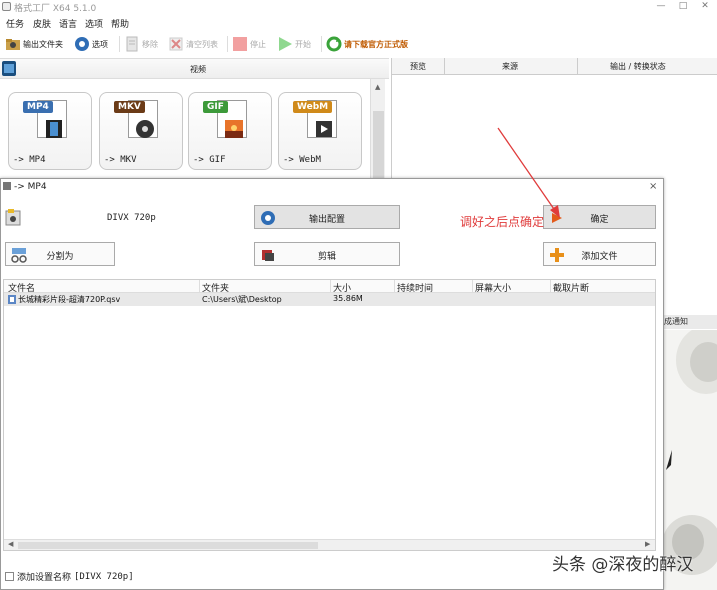  What do you see at coordinates (242, 299) in the screenshot?
I see `folder-cell: C:\Users\斌\Desktop` at bounding box center [242, 299].